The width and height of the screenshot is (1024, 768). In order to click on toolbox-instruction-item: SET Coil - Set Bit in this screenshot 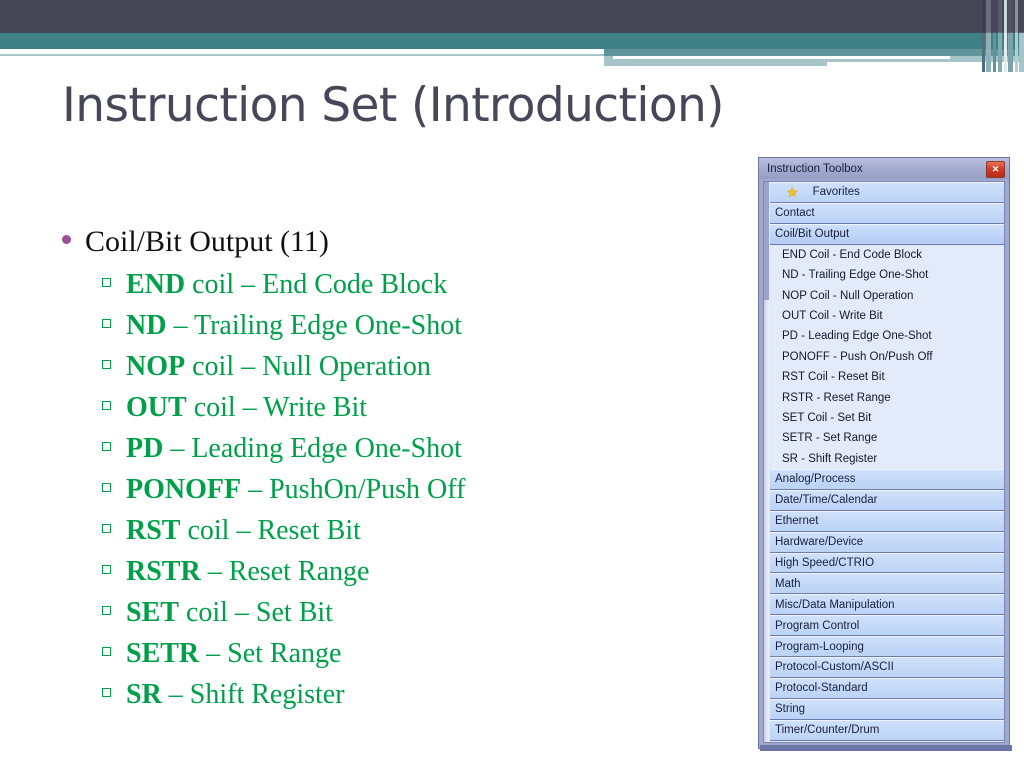, I will do `click(887, 418)`.